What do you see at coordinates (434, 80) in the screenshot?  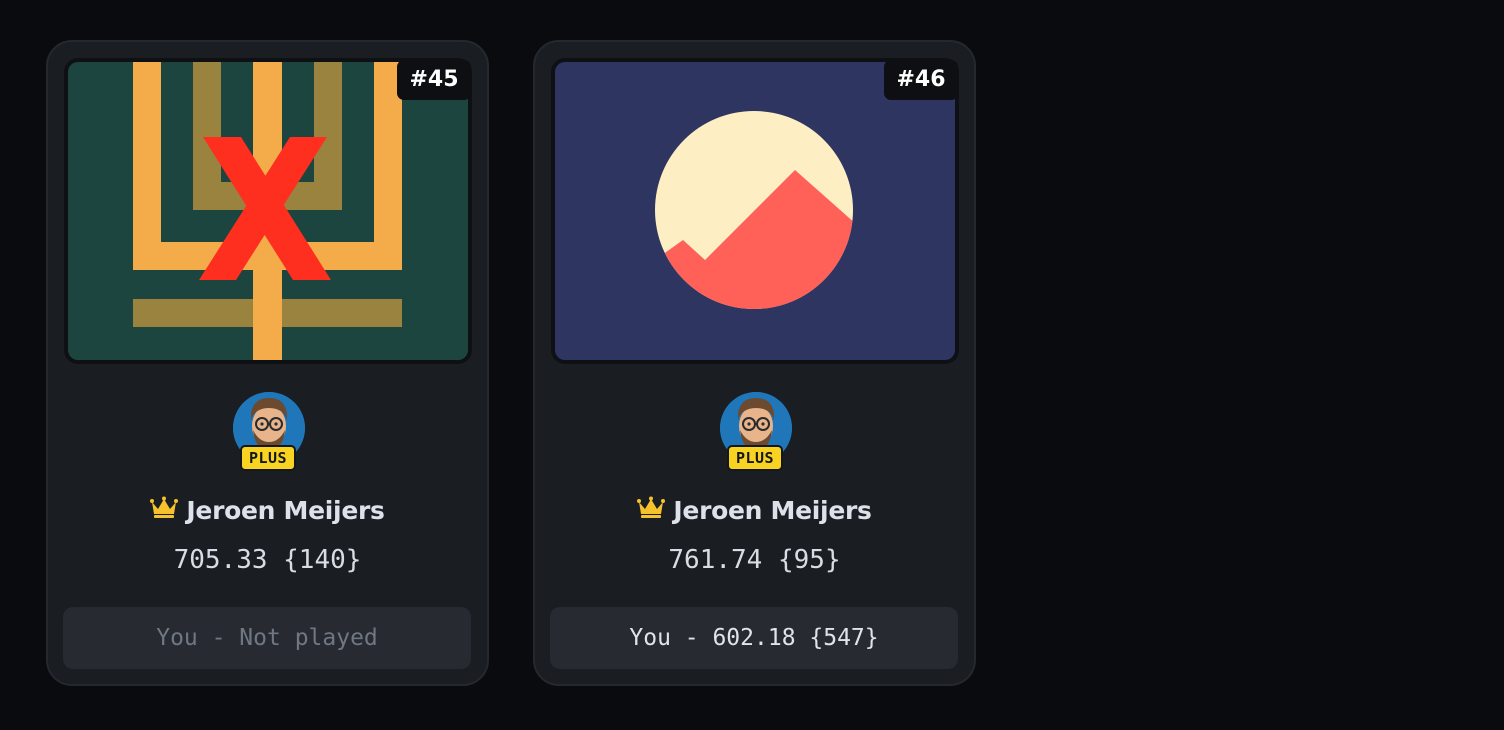 I see `challenge-number-badge: #45` at bounding box center [434, 80].